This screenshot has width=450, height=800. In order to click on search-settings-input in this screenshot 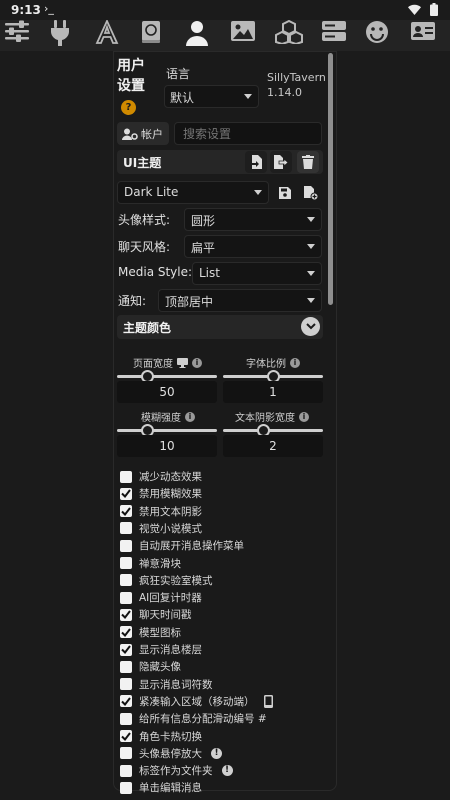, I will do `click(248, 133)`.